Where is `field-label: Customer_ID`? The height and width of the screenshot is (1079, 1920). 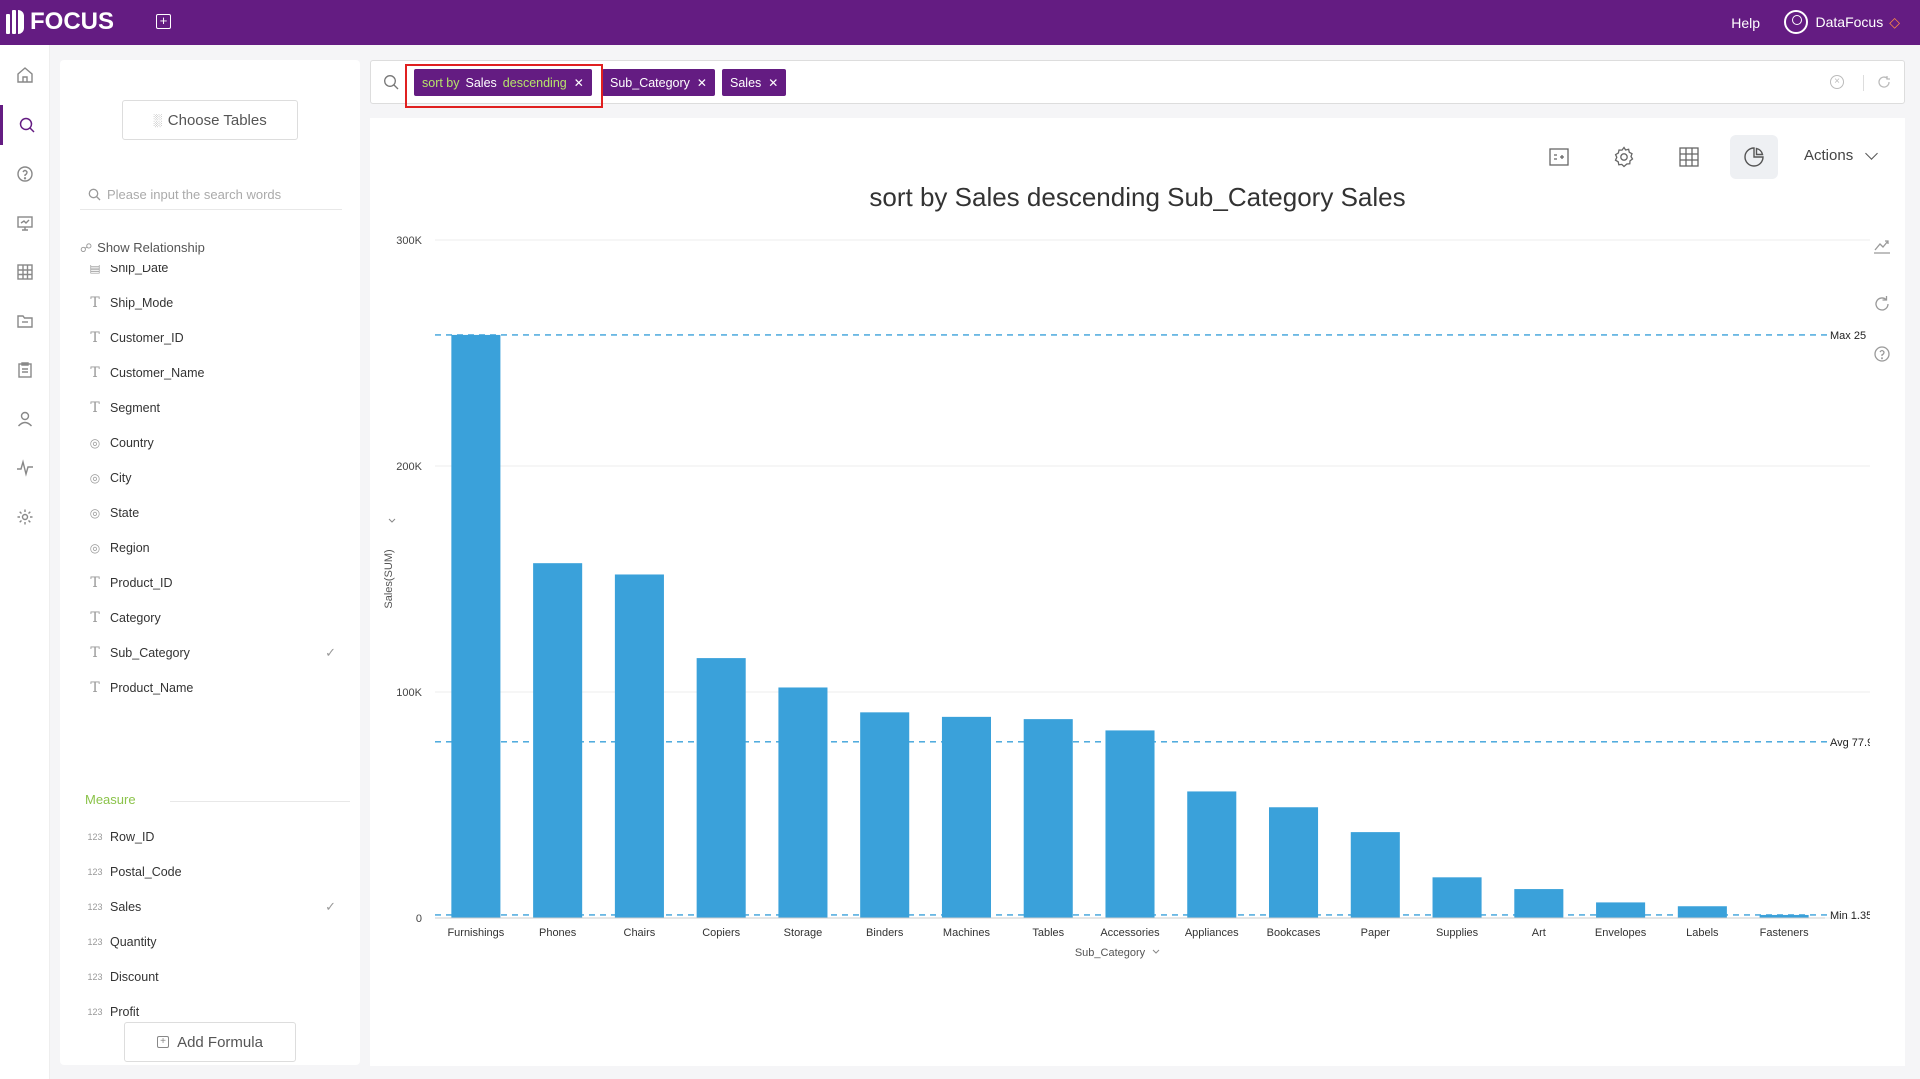 field-label: Customer_ID is located at coordinates (147, 338).